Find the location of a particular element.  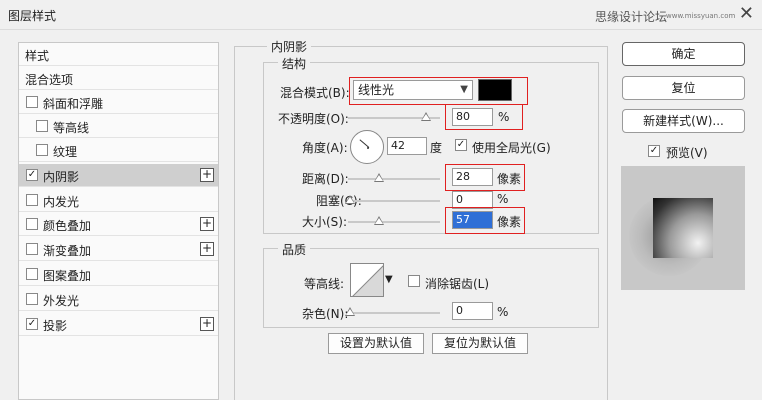

style-list-item-pattern-overlay: 图案叠加 is located at coordinates (118, 274).